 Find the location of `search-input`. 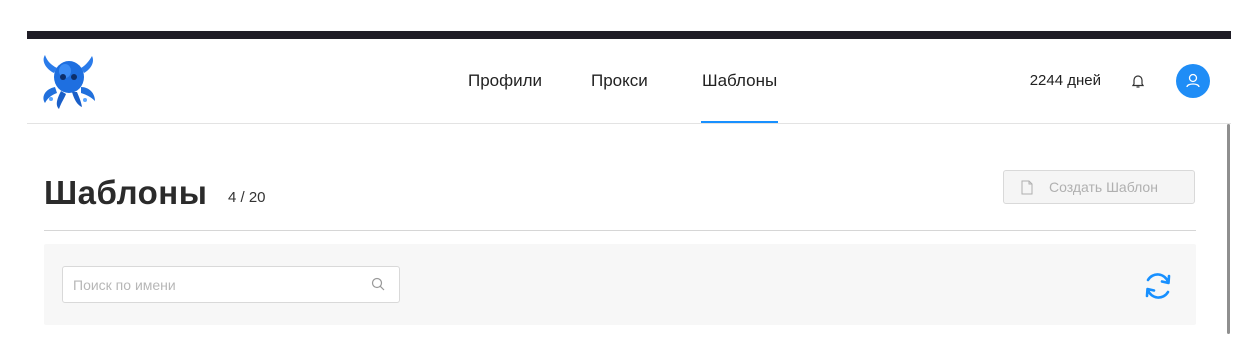

search-input is located at coordinates (213, 284).